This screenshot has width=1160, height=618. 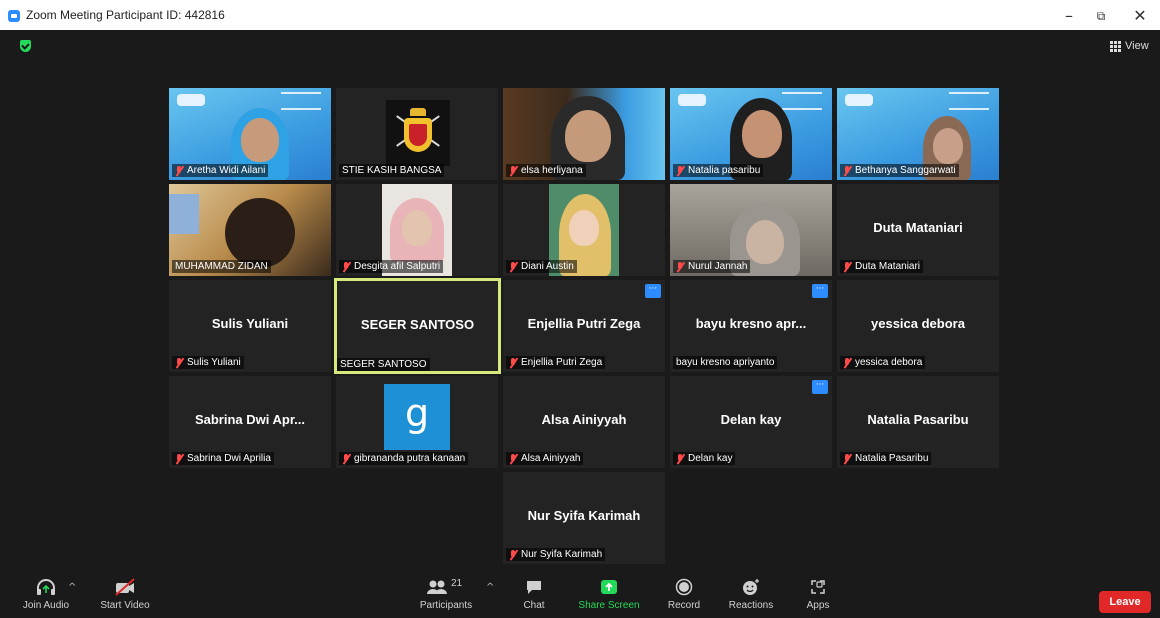 I want to click on participant-tile: ··· Delan kay Delan kay, so click(x=751, y=422).